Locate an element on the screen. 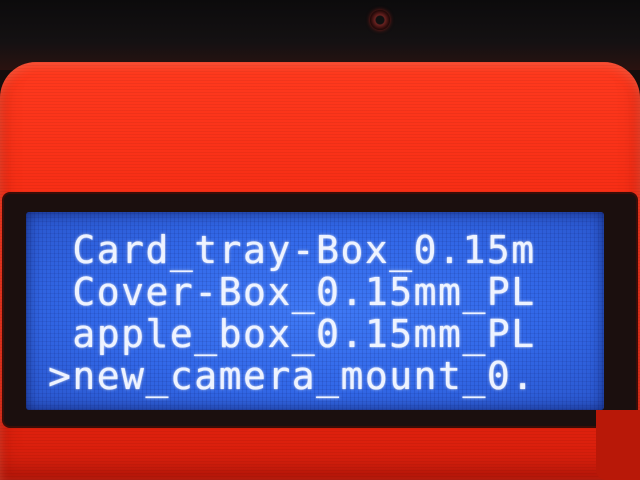 This screenshot has height=480, width=640. file-name: Cover-Box_0.15mm_PL is located at coordinates (304, 292).